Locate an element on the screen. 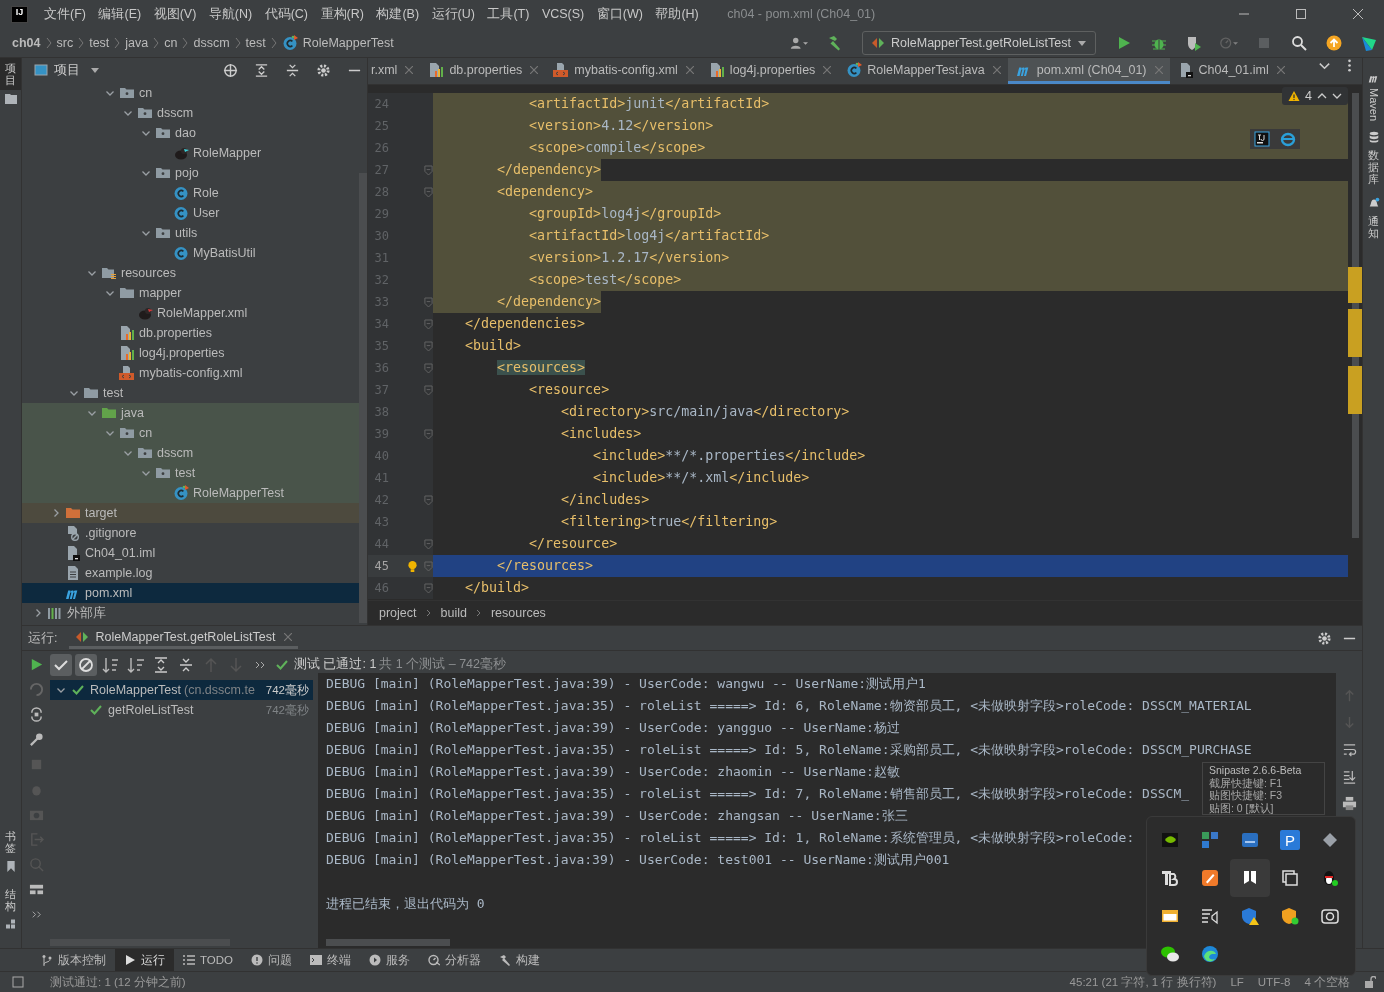 The image size is (1384, 992). tree-item: RoleMapper.xml is located at coordinates (190, 313).